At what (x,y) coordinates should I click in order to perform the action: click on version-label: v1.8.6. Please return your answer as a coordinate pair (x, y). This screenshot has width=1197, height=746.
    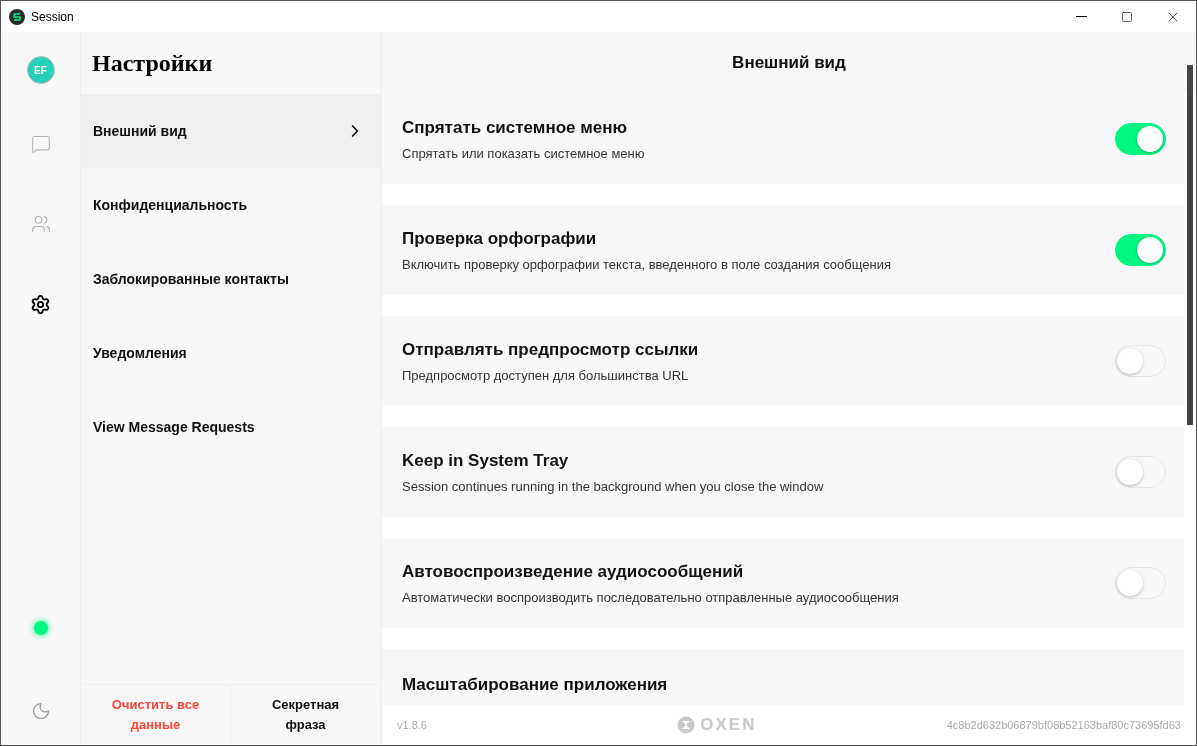
    Looking at the image, I should click on (412, 725).